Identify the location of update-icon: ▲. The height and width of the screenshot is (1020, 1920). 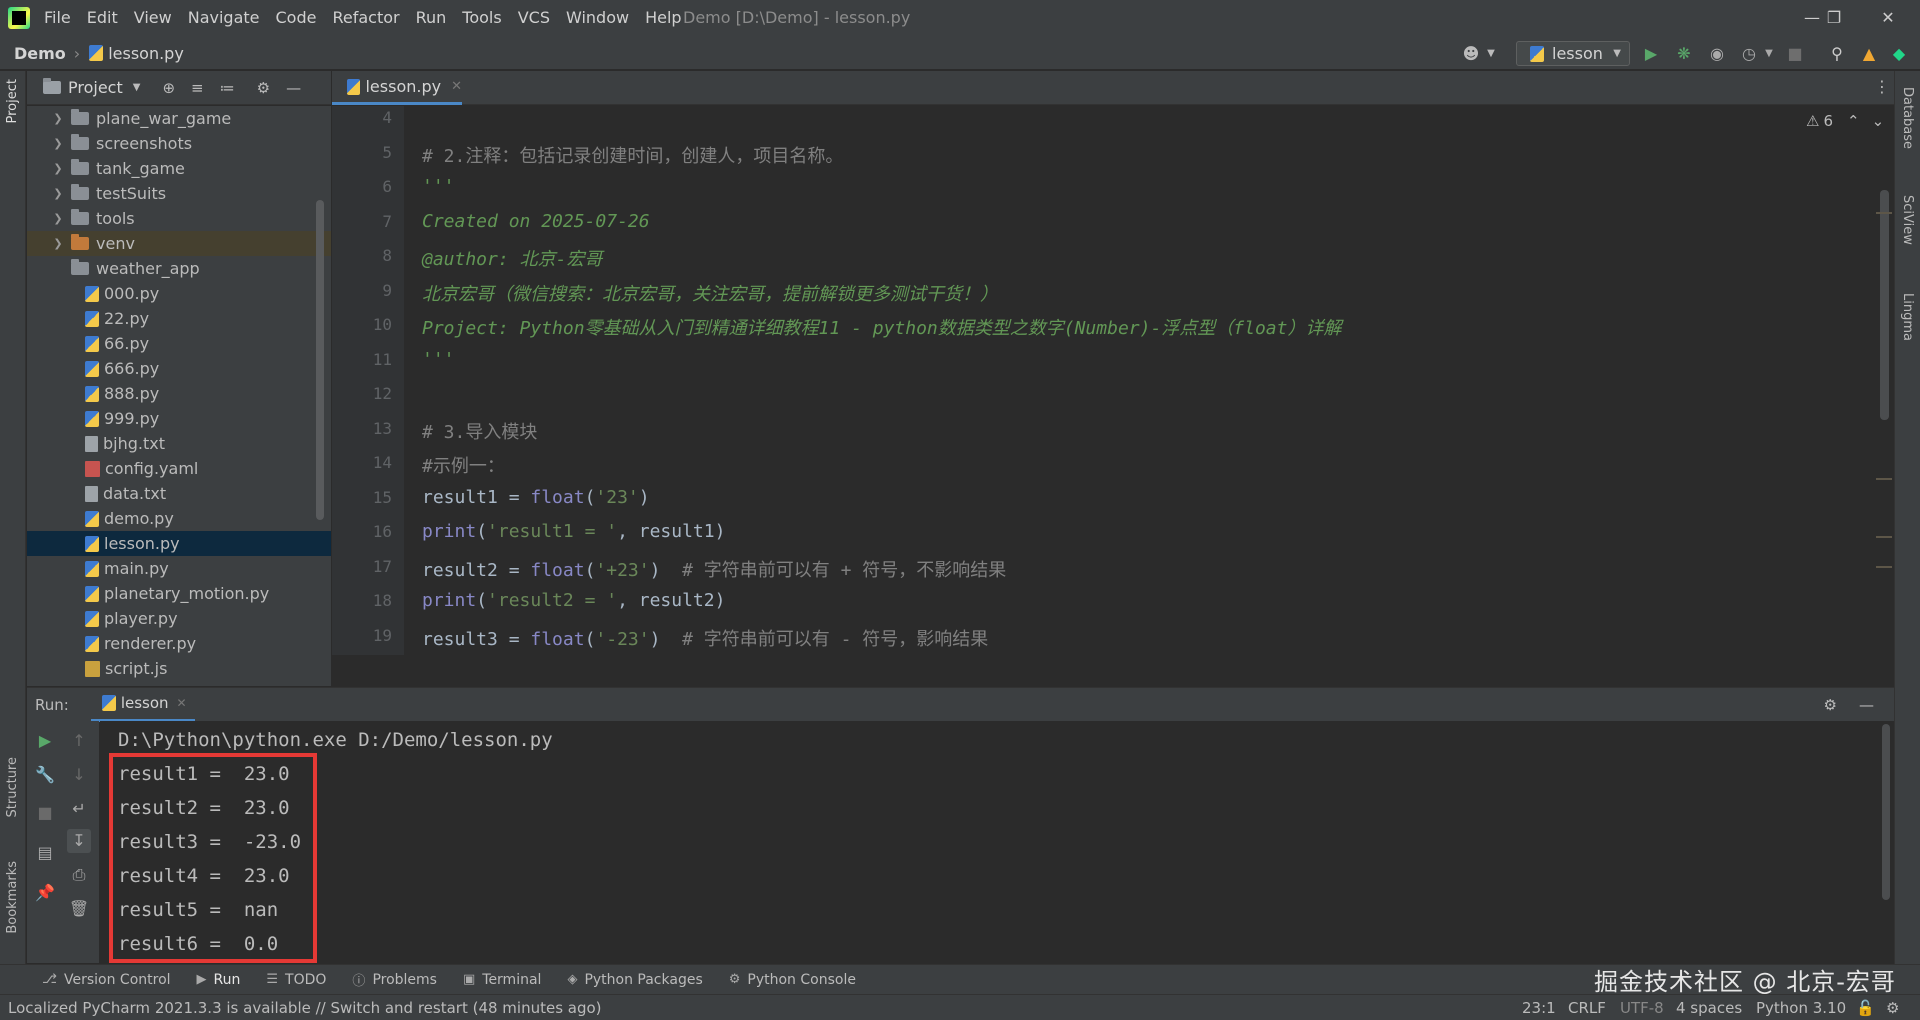
(1869, 54).